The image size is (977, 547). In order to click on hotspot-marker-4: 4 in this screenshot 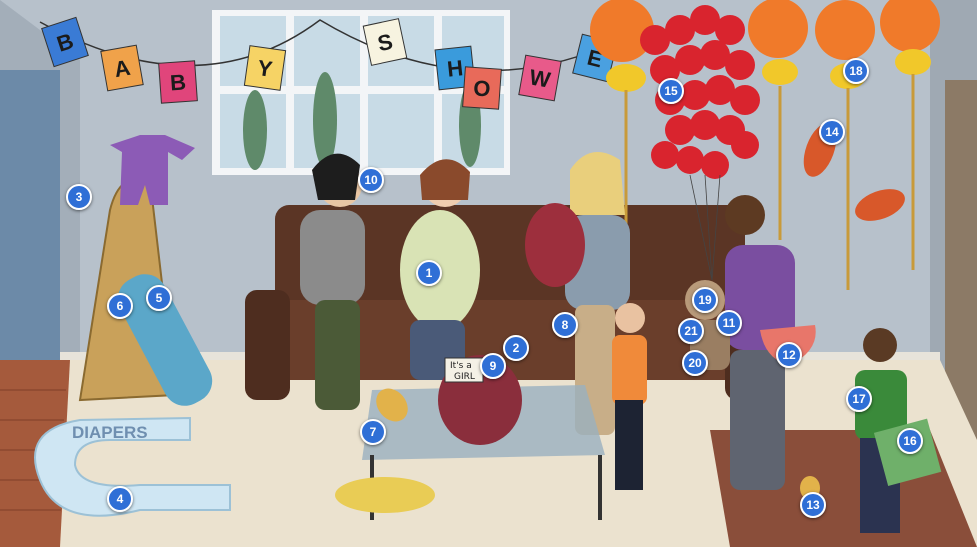, I will do `click(120, 499)`.